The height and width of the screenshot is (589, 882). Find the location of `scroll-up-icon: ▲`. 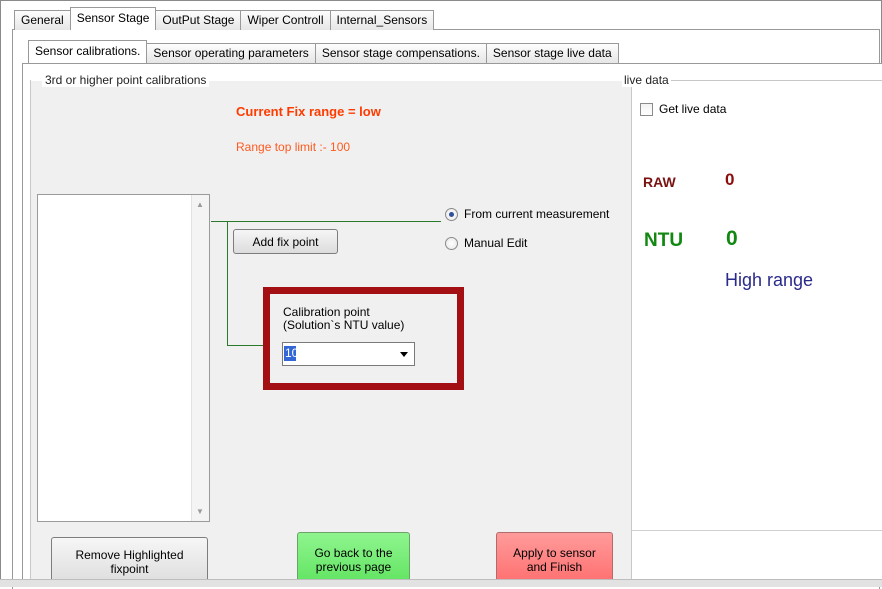

scroll-up-icon: ▲ is located at coordinates (200, 204).